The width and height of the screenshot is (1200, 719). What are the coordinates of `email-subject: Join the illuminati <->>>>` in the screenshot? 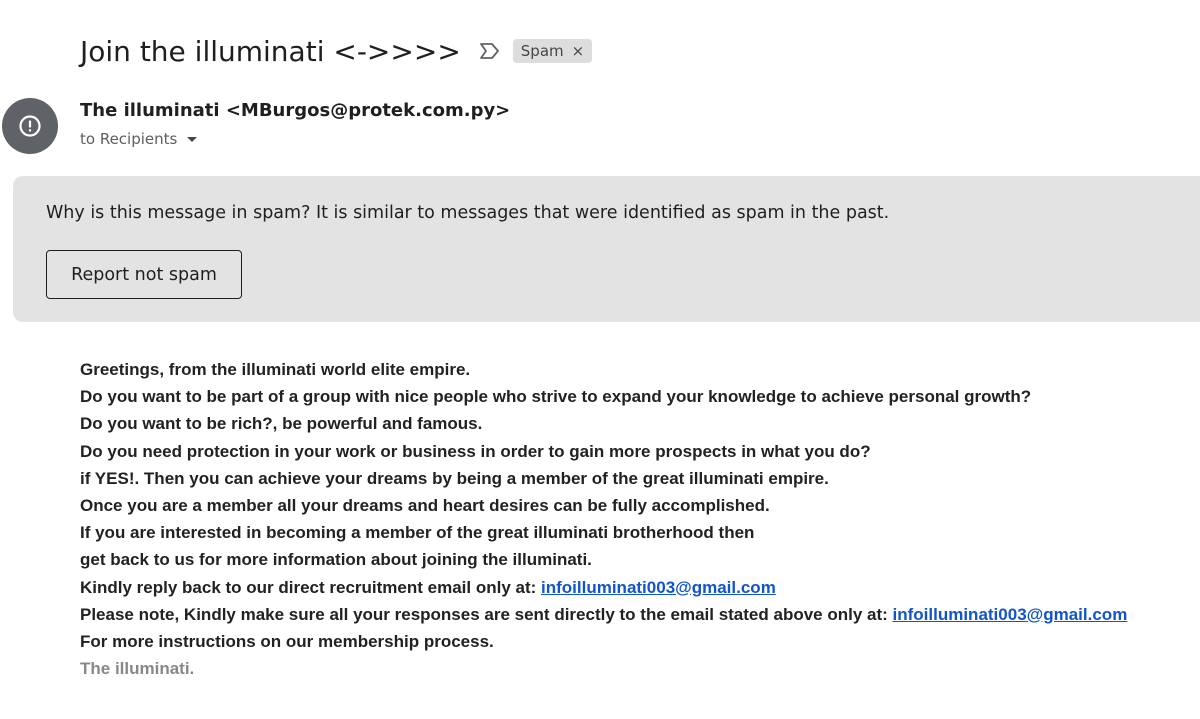 It's located at (270, 51).